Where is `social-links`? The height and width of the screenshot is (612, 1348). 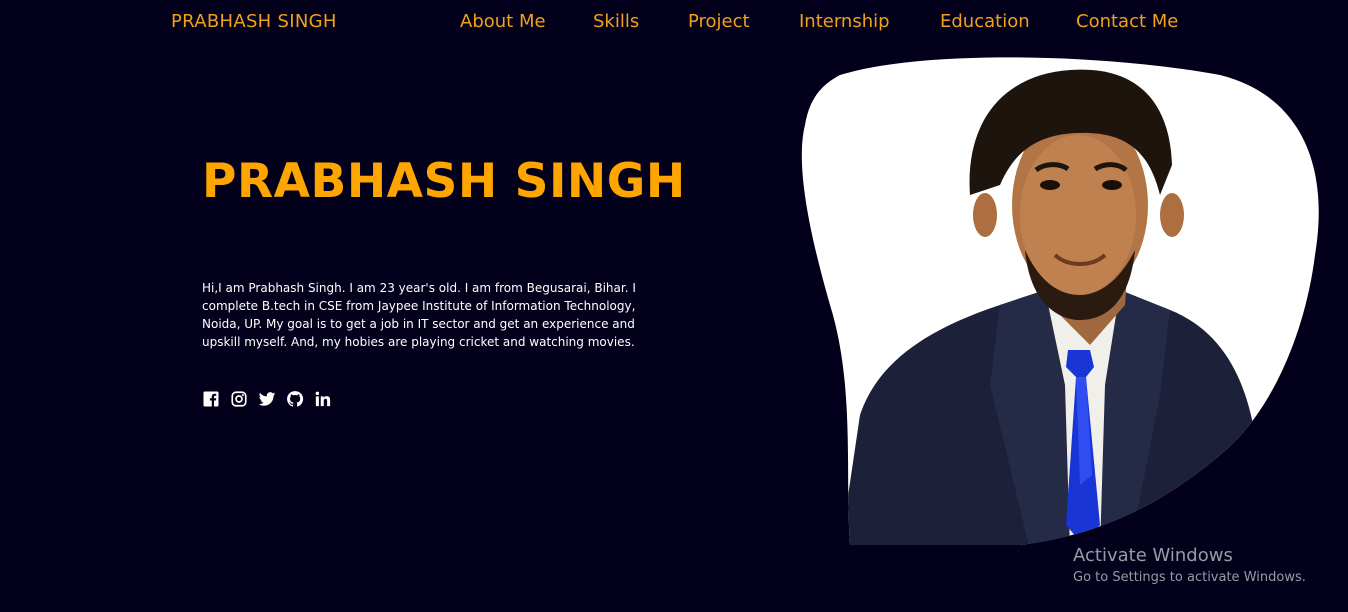 social-links is located at coordinates (267, 399).